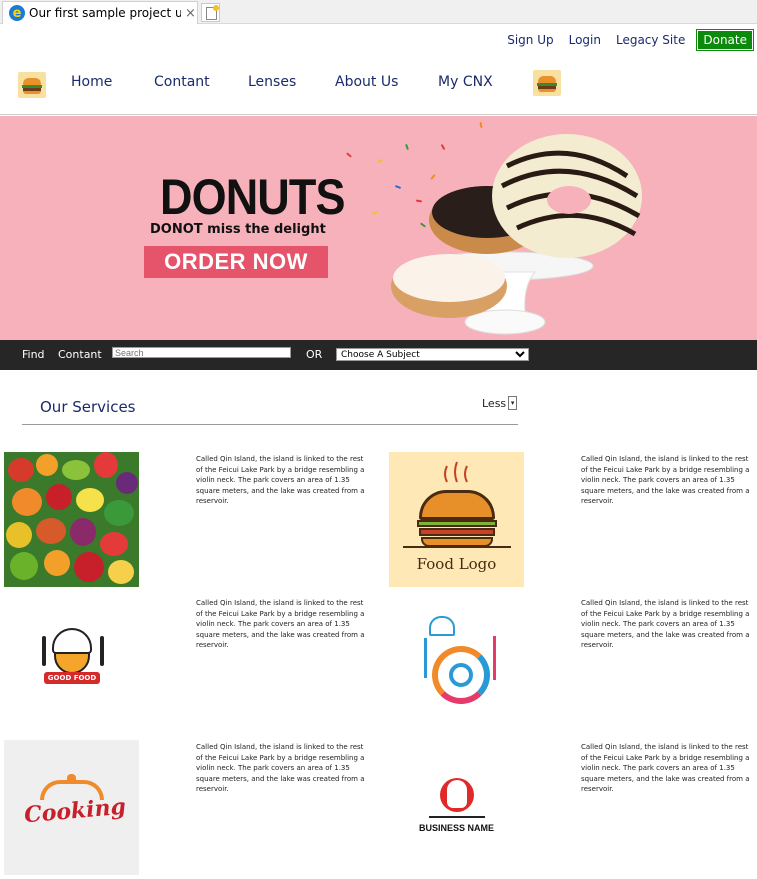  What do you see at coordinates (465, 82) in the screenshot?
I see `nav-item-my-cnx: My CNX` at bounding box center [465, 82].